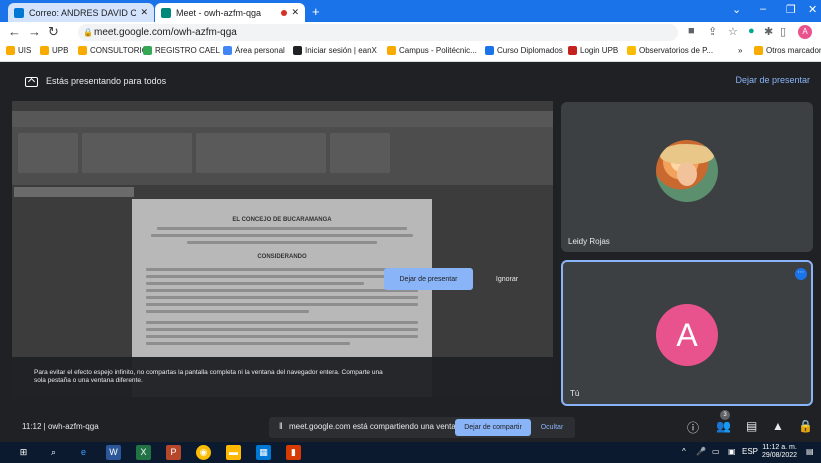 The width and height of the screenshot is (821, 463). What do you see at coordinates (31, 82) in the screenshot?
I see `present-screen-icon` at bounding box center [31, 82].